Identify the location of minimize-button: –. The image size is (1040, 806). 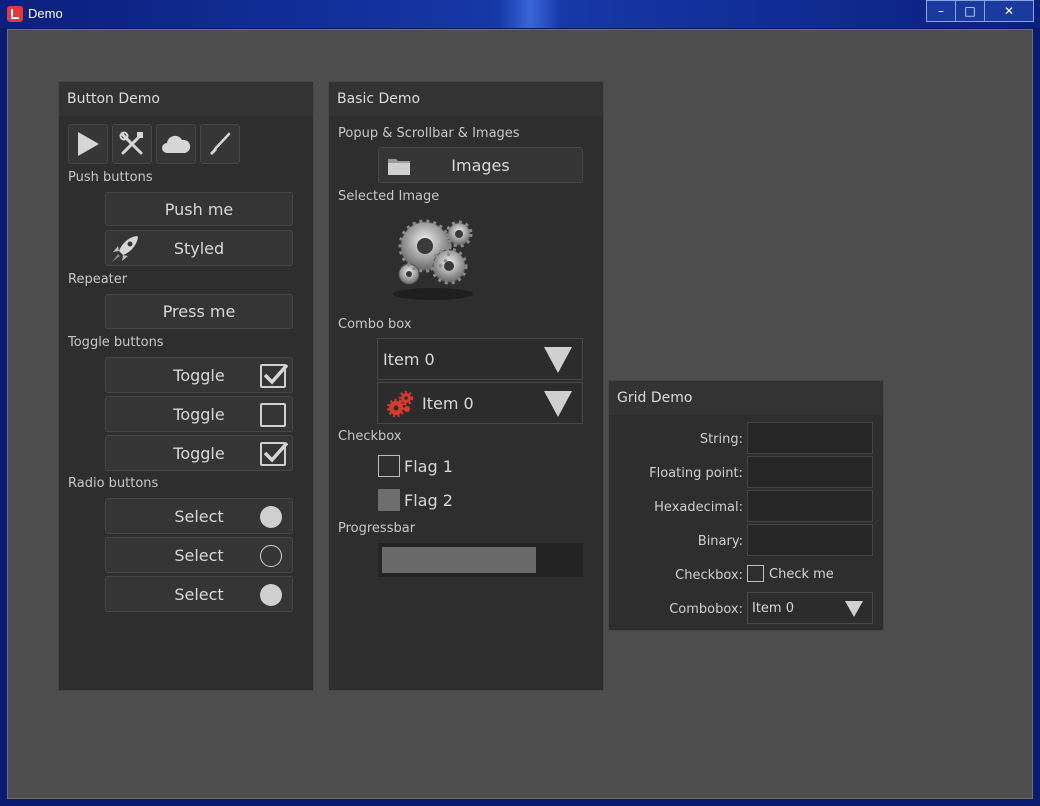
(941, 11).